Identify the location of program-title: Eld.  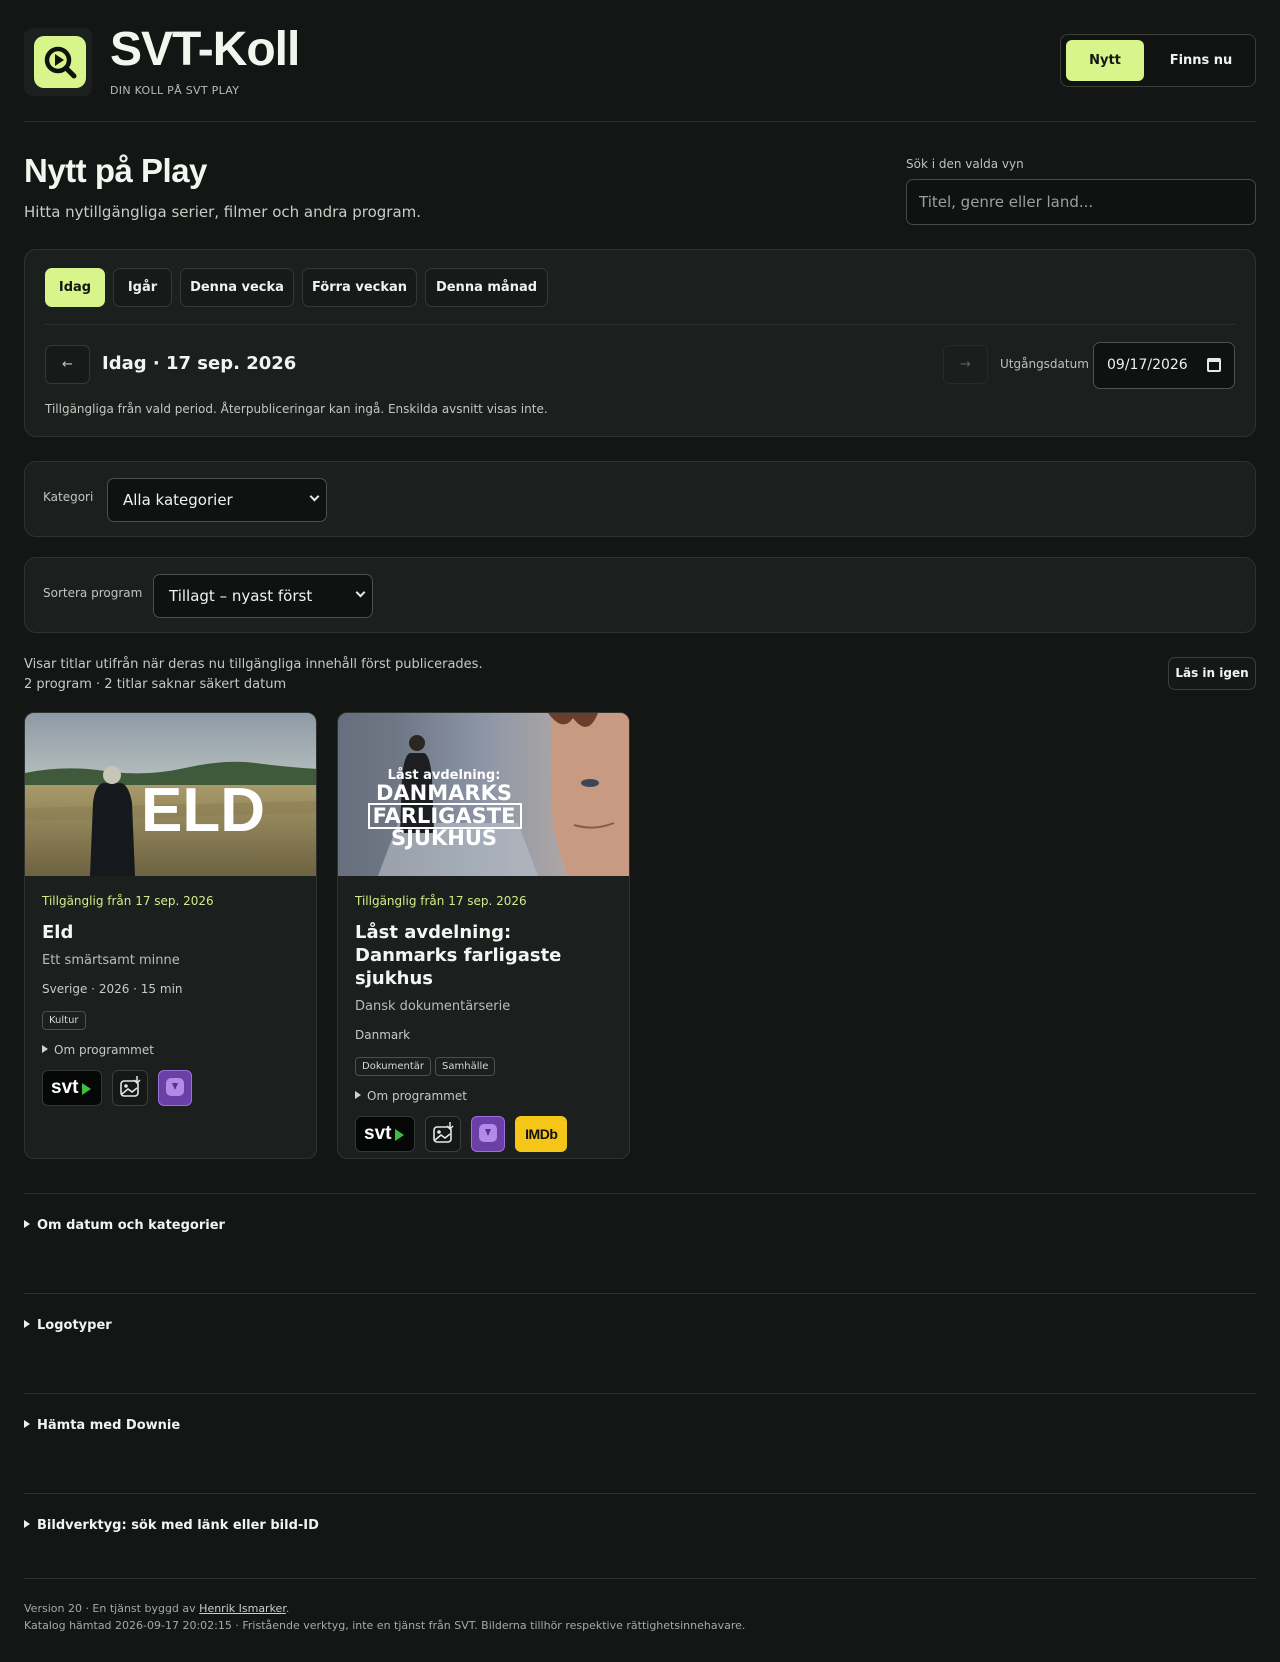
(170, 932).